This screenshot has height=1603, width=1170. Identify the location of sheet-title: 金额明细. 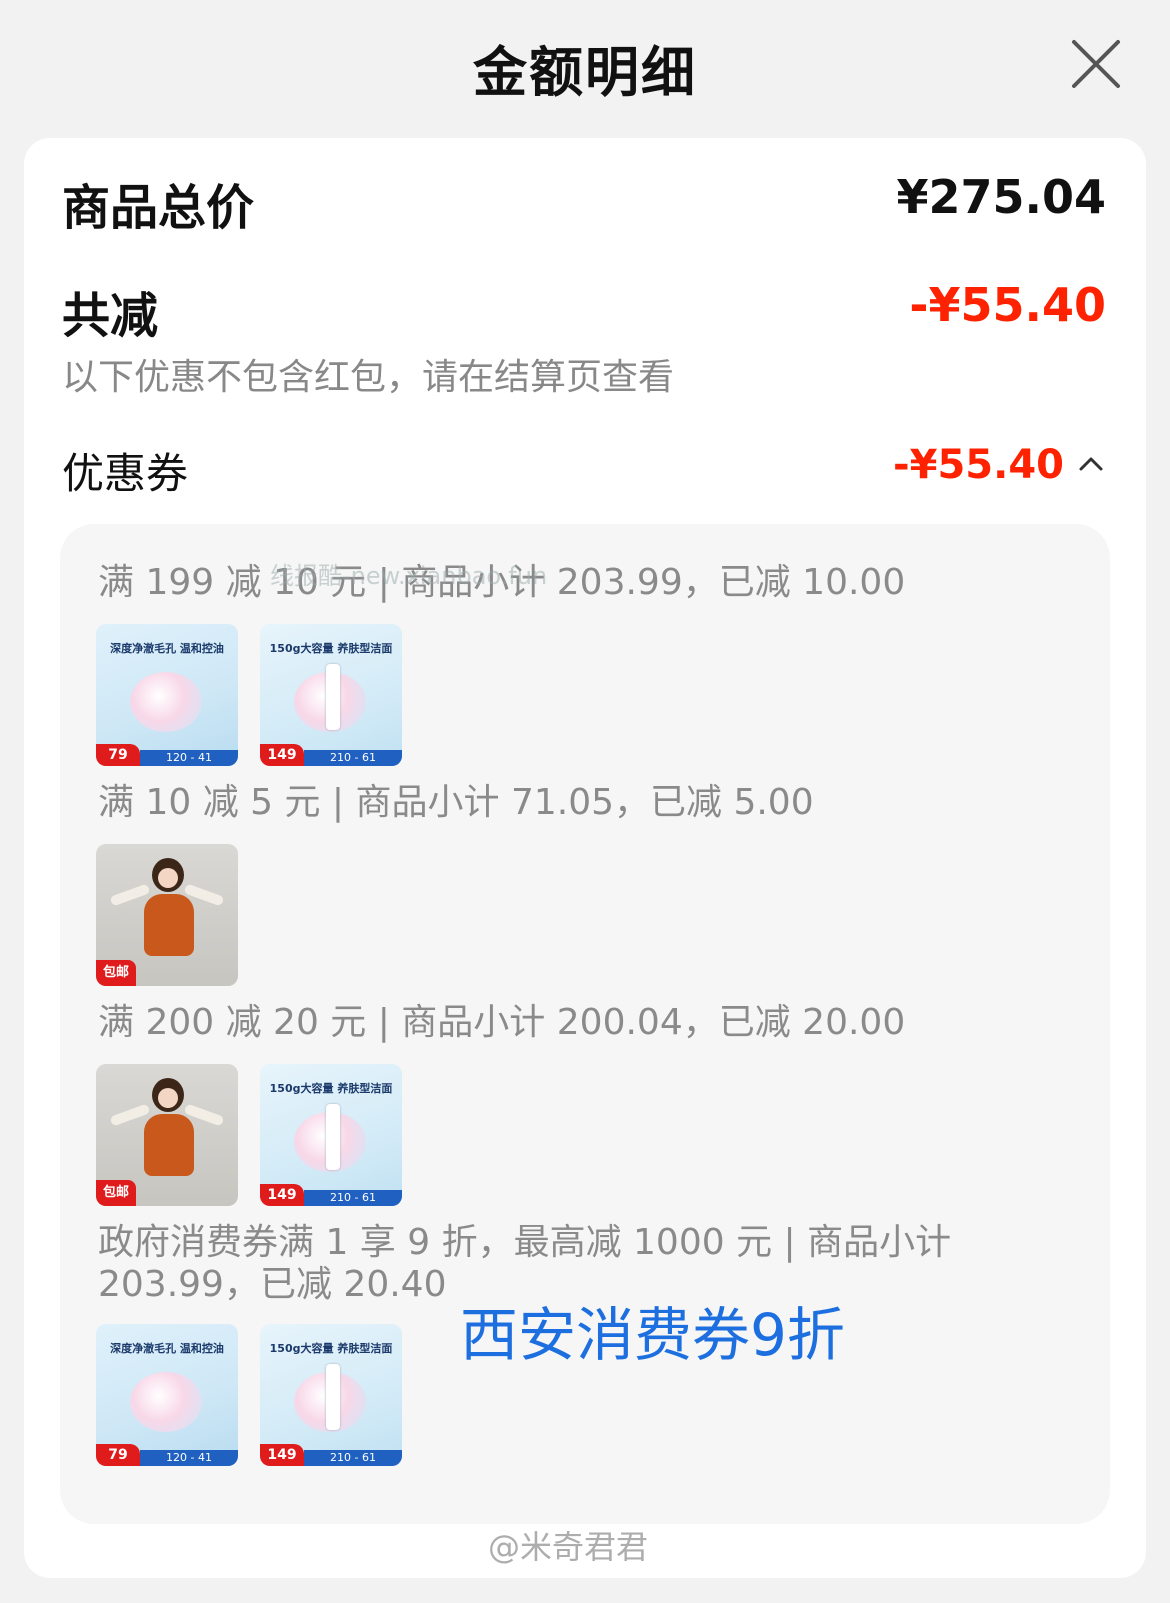
(585, 72).